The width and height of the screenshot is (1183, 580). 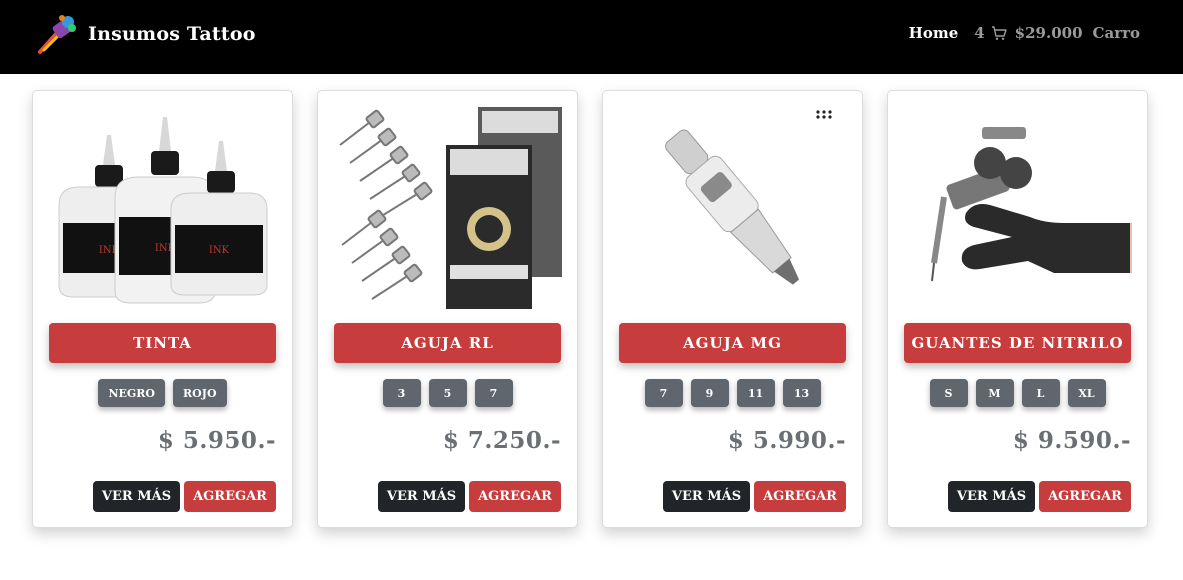 What do you see at coordinates (57, 34) in the screenshot?
I see `tattoo-machine-logo-icon` at bounding box center [57, 34].